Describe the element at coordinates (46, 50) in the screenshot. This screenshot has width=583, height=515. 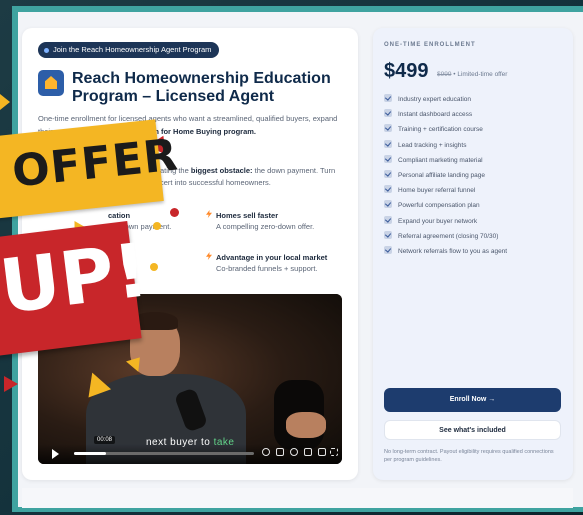
I see `pill-dot-icon` at that location.